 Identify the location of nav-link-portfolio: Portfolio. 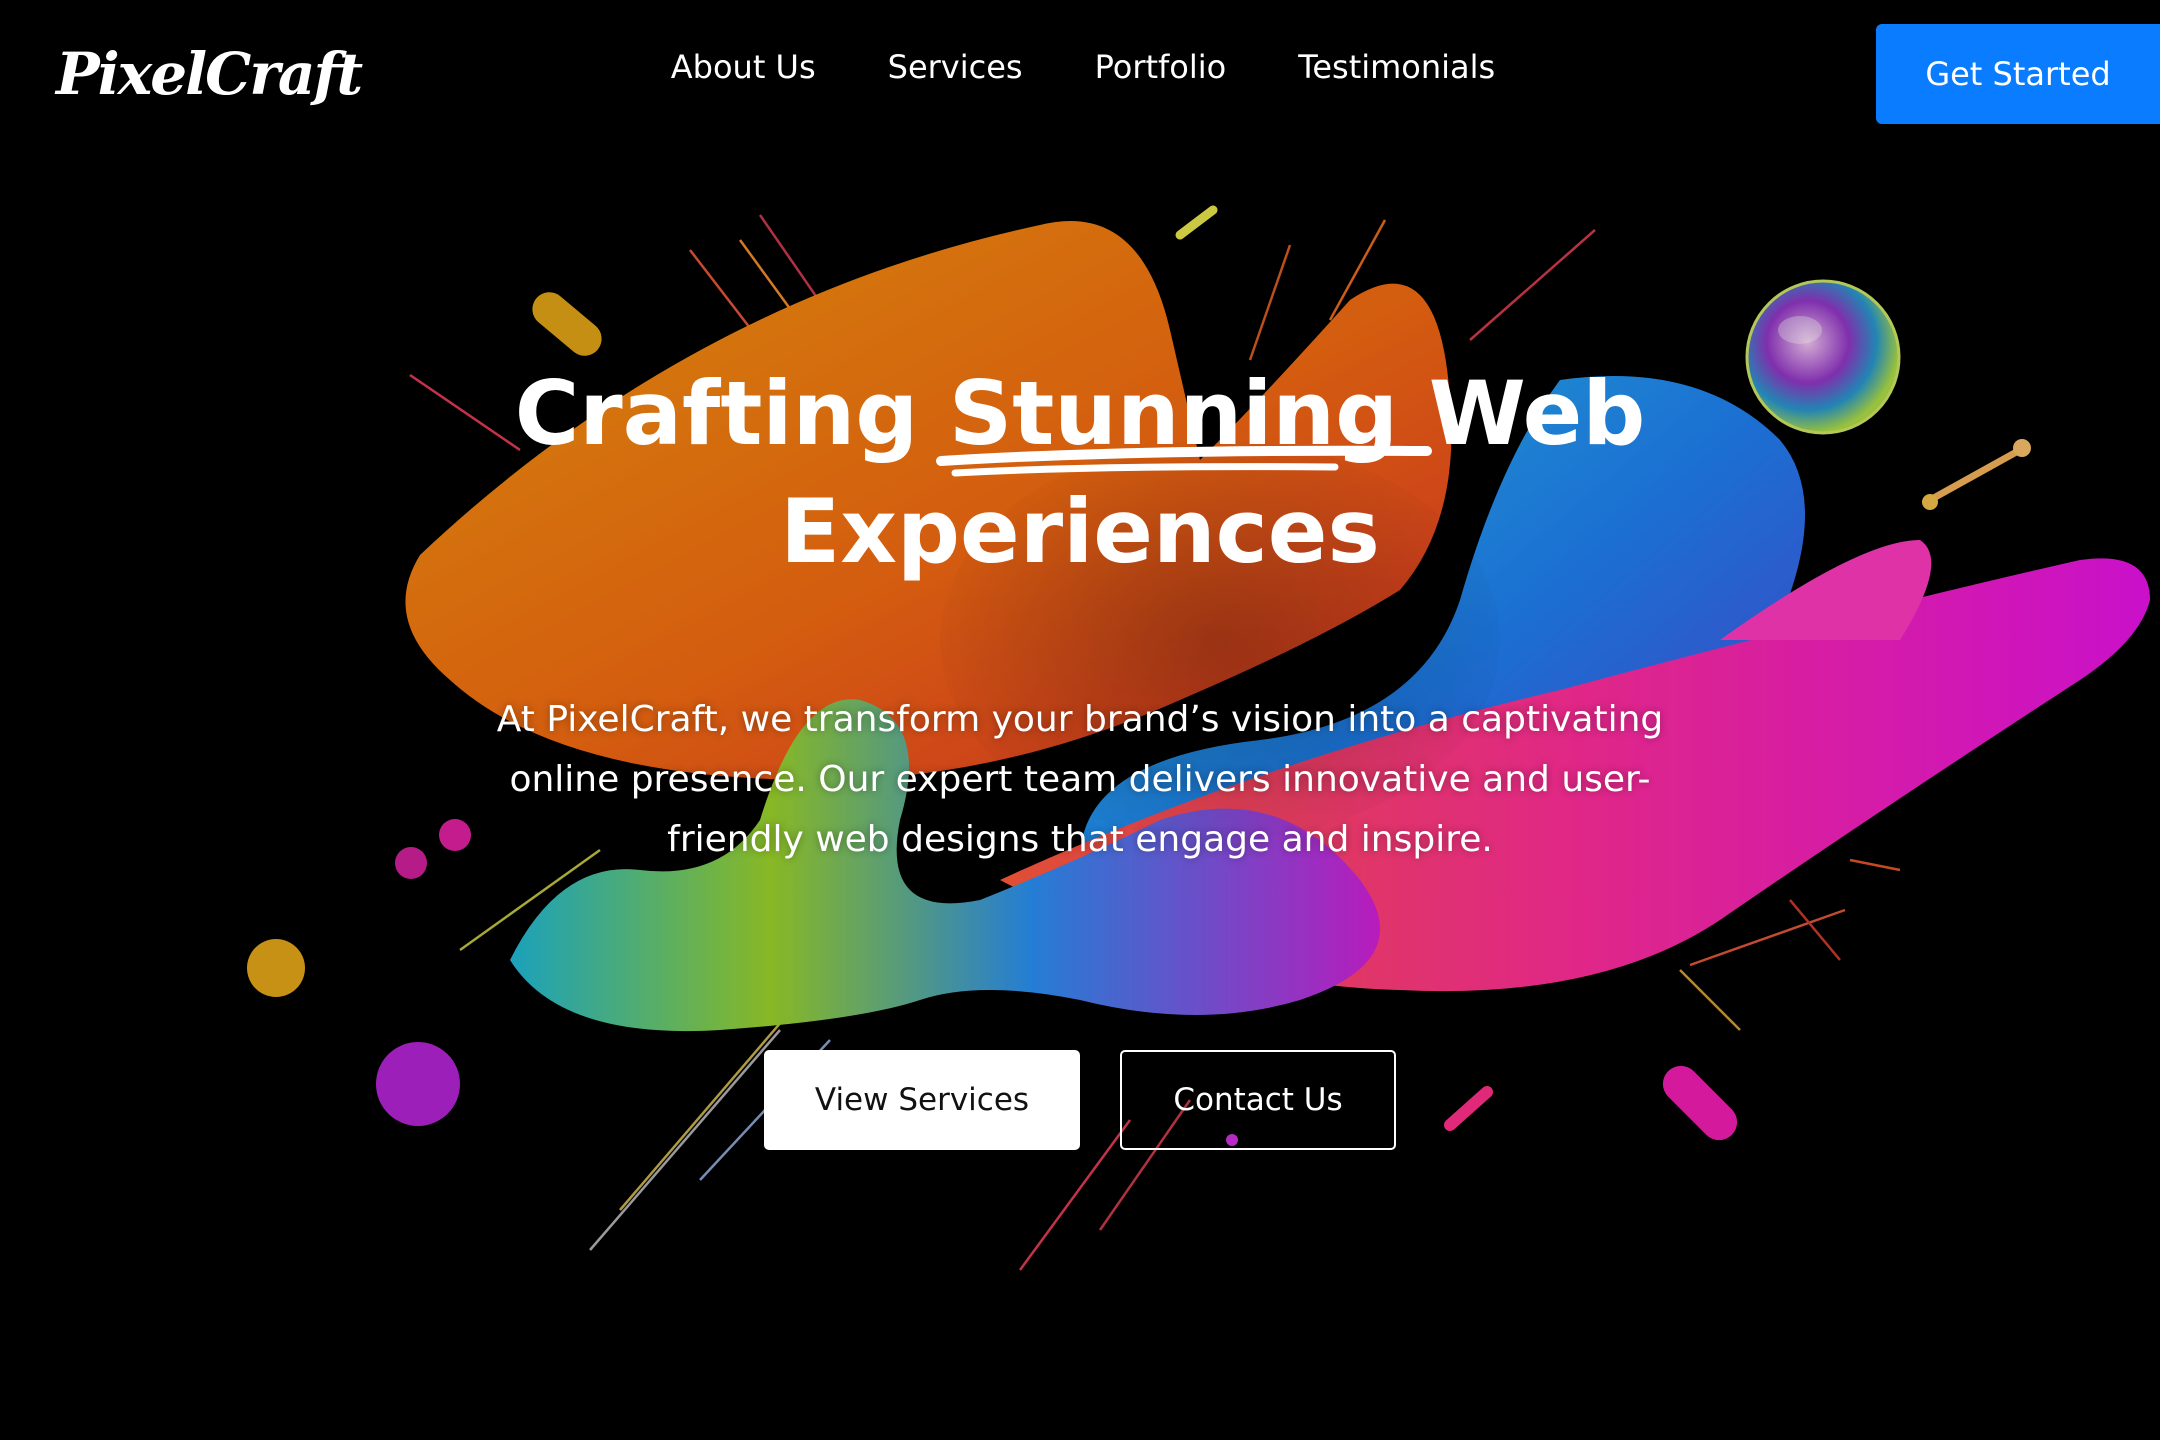
(1161, 67).